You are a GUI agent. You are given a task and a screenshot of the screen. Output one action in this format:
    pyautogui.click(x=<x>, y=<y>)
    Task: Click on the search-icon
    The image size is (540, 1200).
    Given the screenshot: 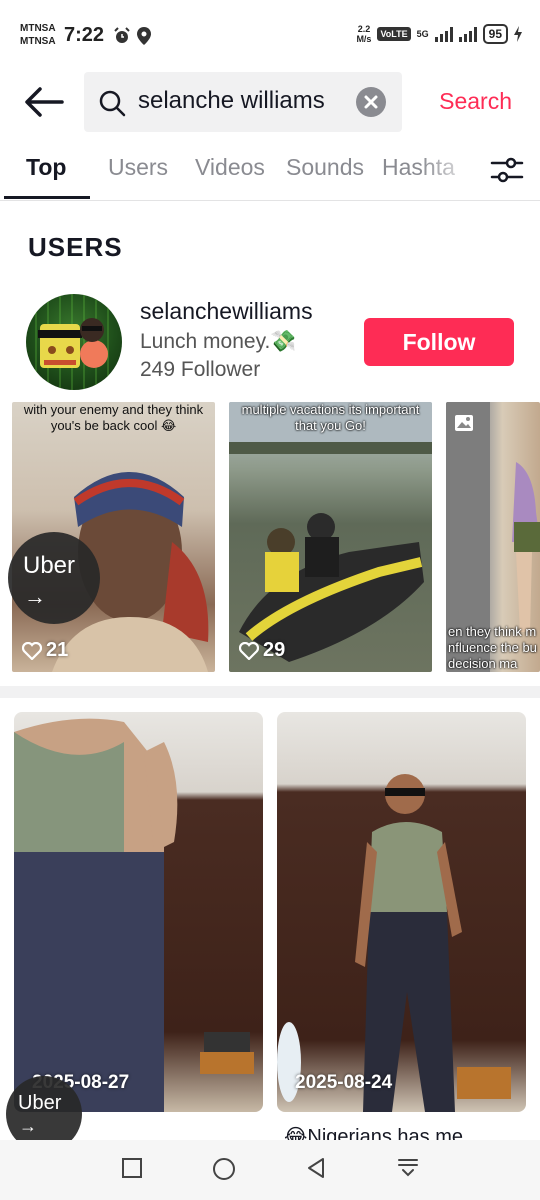 What is the action you would take?
    pyautogui.click(x=112, y=103)
    